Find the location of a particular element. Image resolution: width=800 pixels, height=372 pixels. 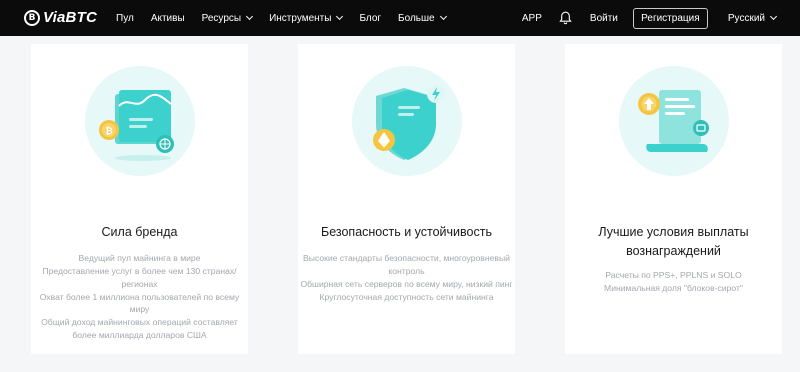

nav-item-assets: Активы is located at coordinates (168, 18).